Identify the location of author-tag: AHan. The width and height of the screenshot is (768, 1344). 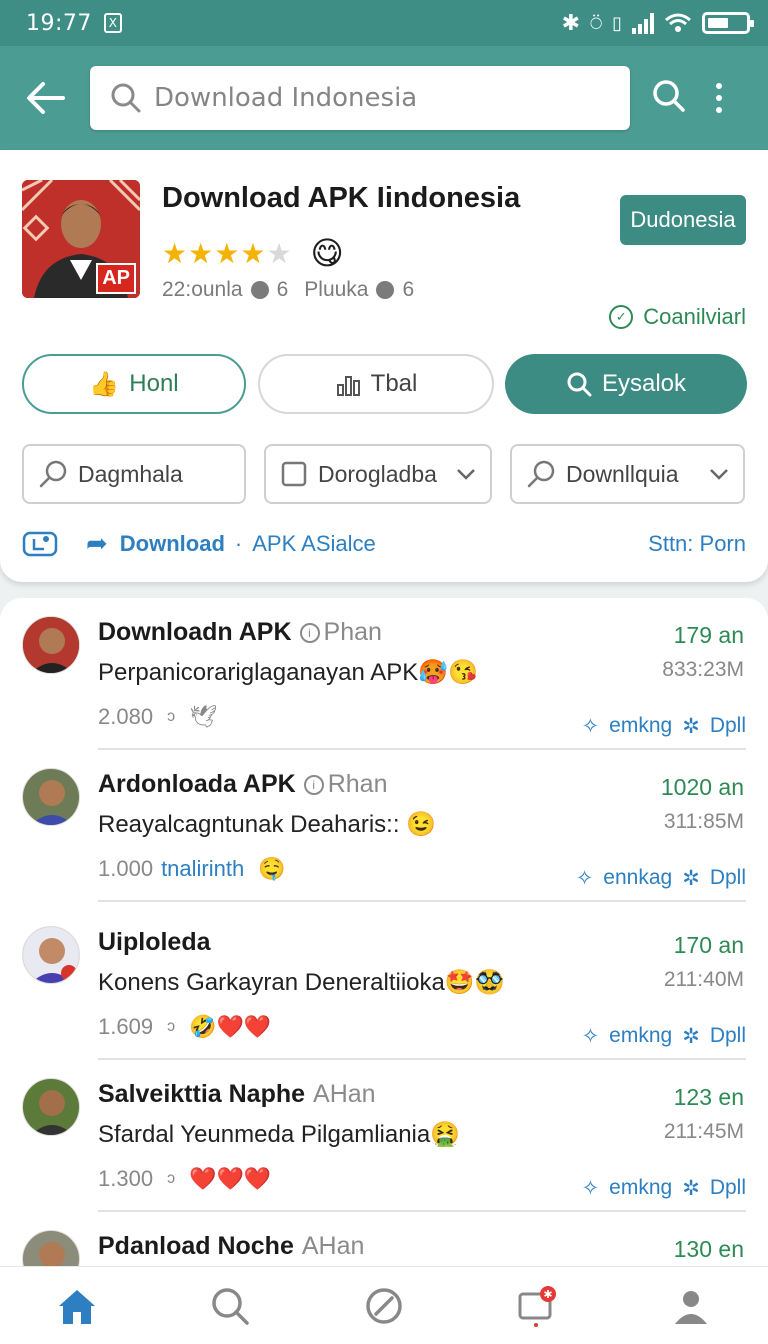
(333, 1246).